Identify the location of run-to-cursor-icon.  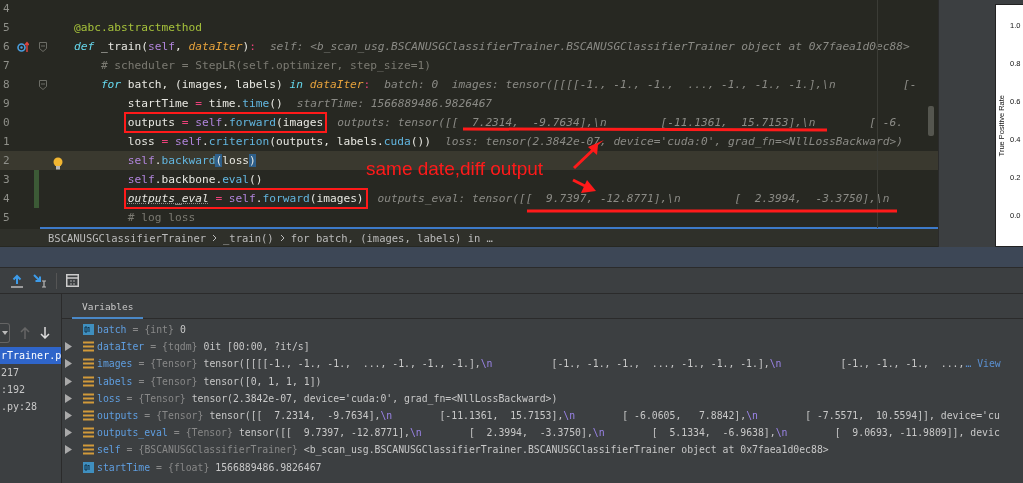
(40, 280).